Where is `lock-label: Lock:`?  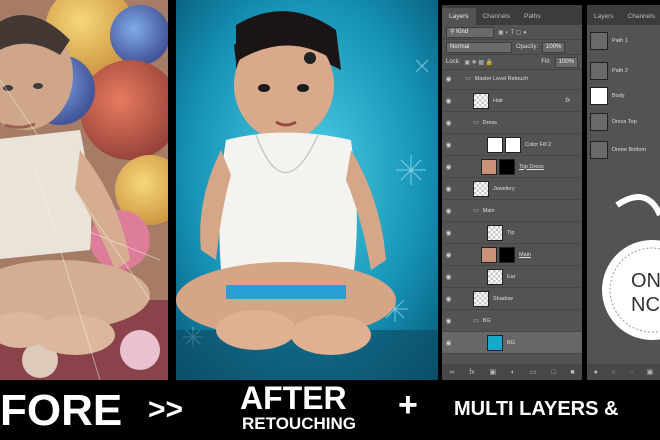
lock-label: Lock: is located at coordinates (453, 62).